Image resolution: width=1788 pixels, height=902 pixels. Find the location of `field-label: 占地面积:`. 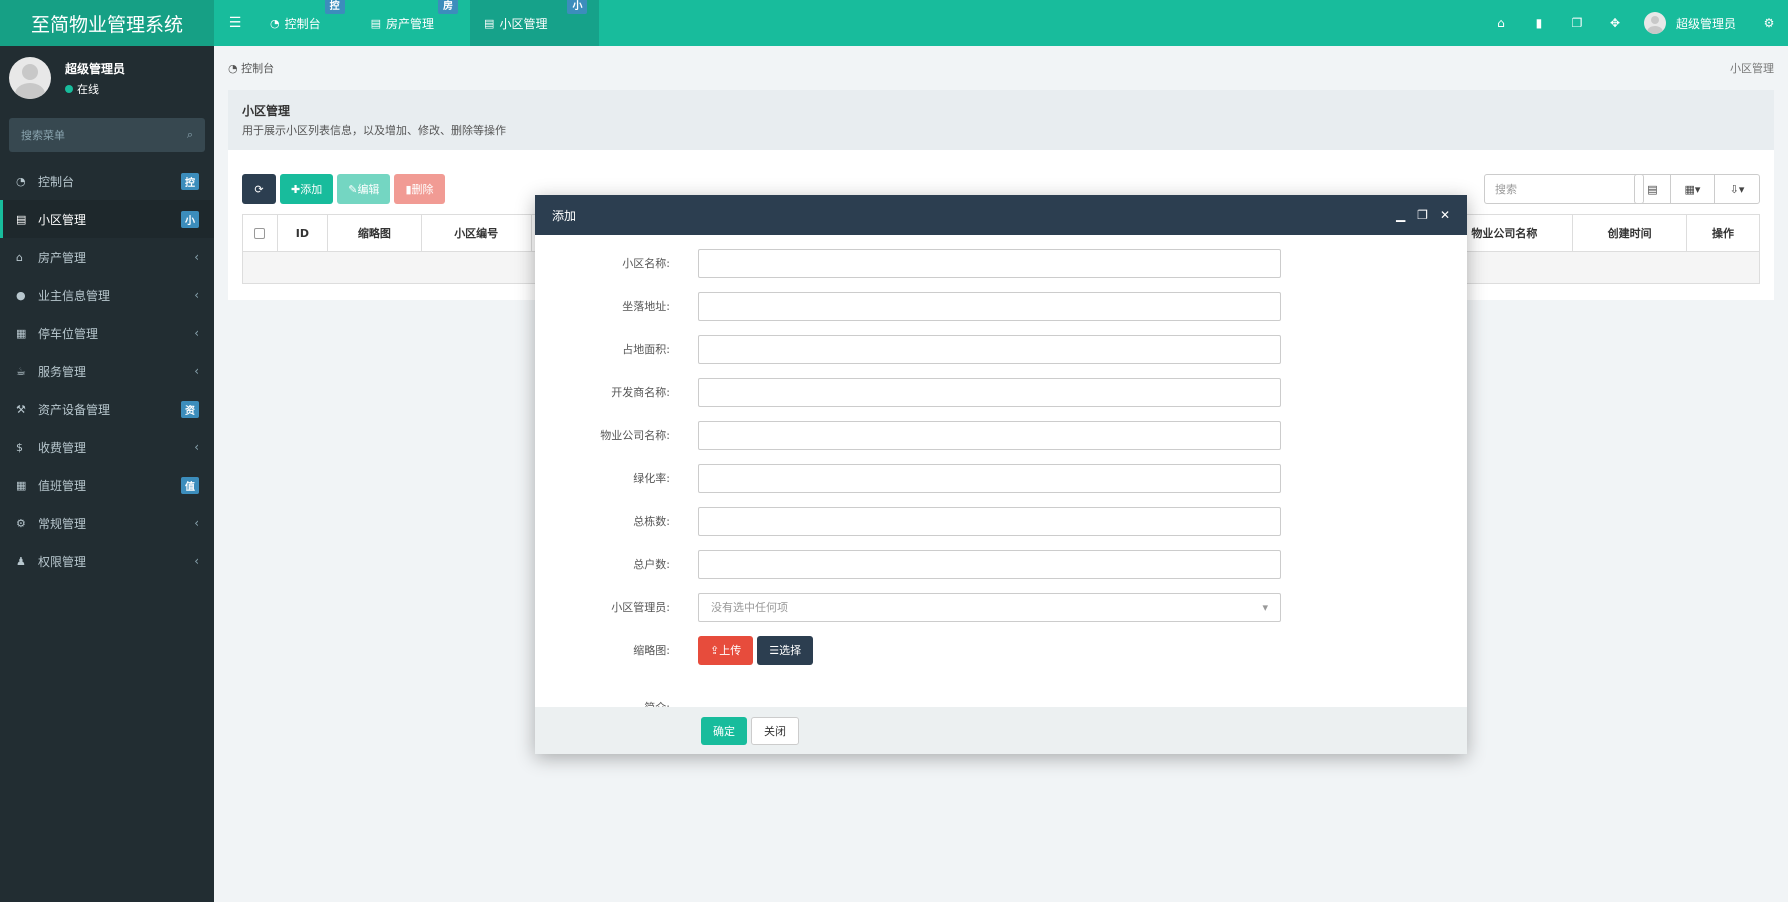

field-label: 占地面积: is located at coordinates (646, 349).